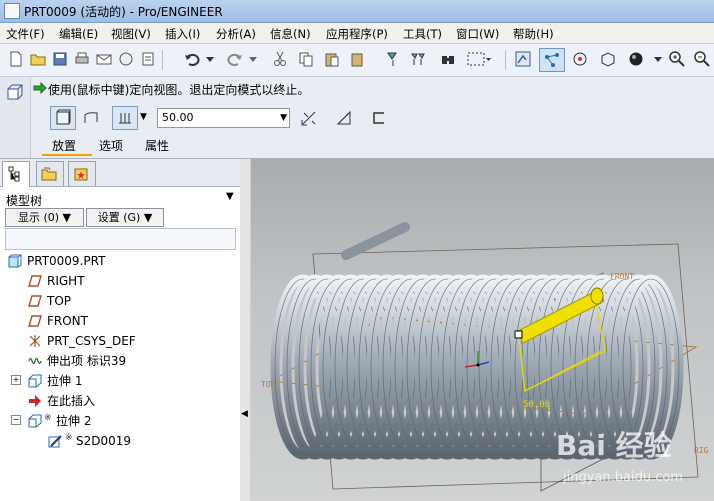 The height and width of the screenshot is (501, 714). Describe the element at coordinates (533, 34) in the screenshot. I see `menu-help: 帮助(H)` at that location.